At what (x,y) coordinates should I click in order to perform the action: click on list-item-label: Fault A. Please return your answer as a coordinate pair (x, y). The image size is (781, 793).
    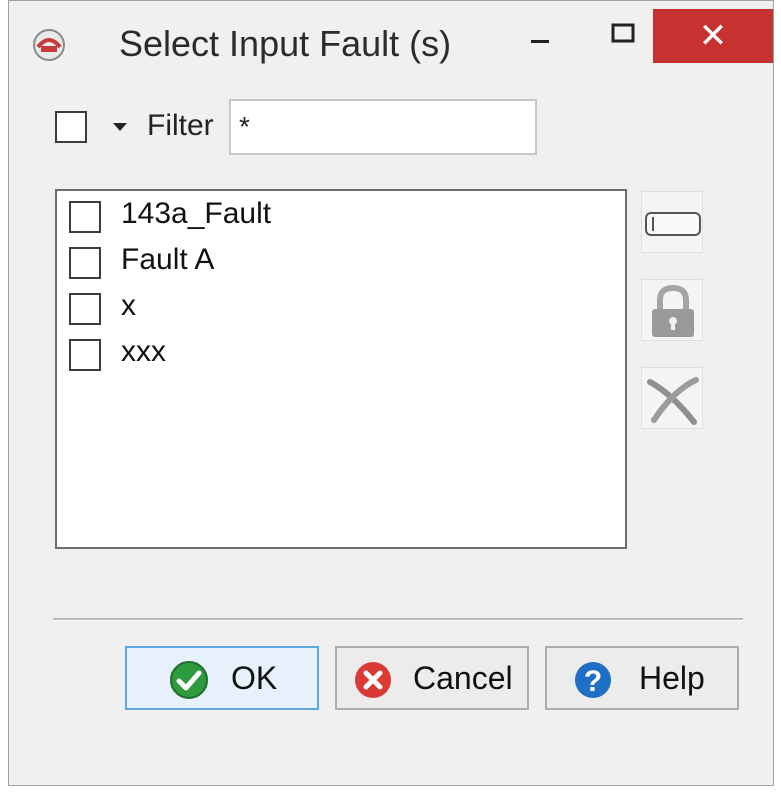
    Looking at the image, I should click on (168, 259).